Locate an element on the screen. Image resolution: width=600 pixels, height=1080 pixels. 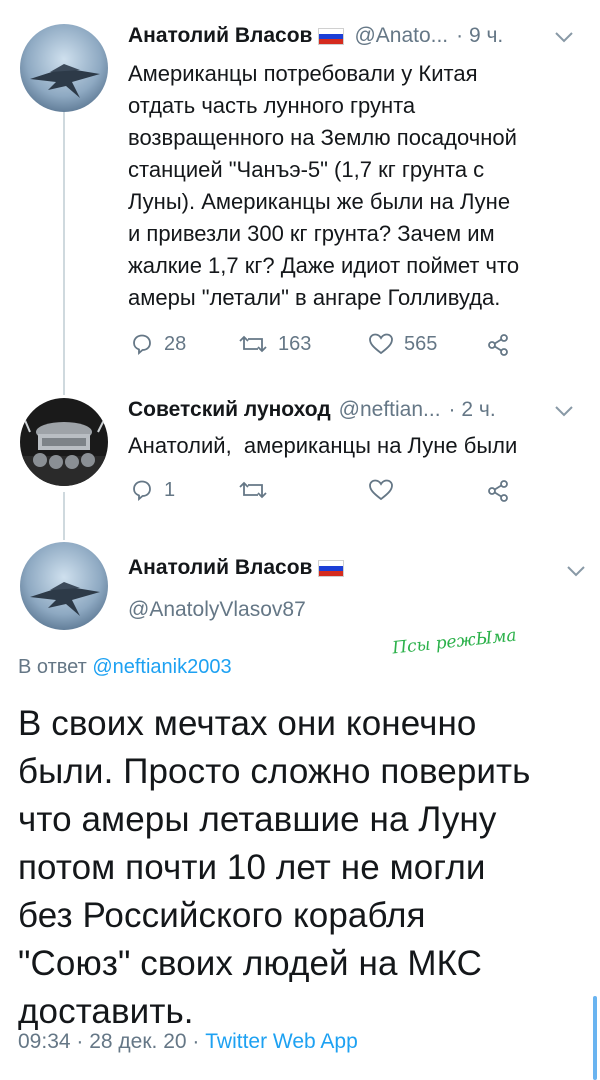
retweet-count: 163 is located at coordinates (295, 343).